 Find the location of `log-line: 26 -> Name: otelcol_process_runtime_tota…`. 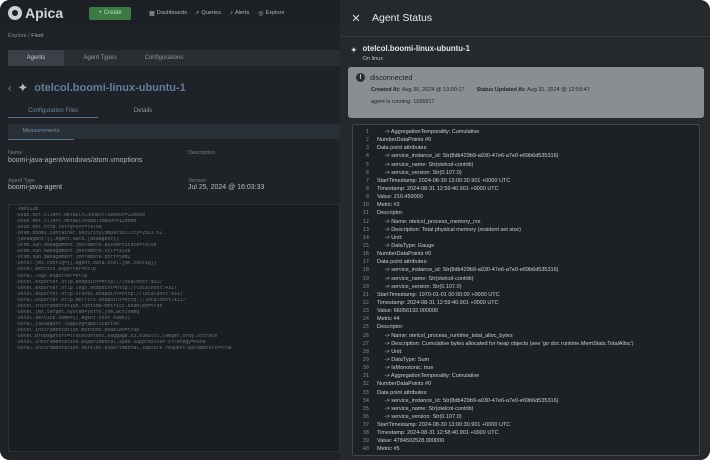

log-line: 26 -> Name: otelcol_process_runtime_tota… is located at coordinates (526, 336).